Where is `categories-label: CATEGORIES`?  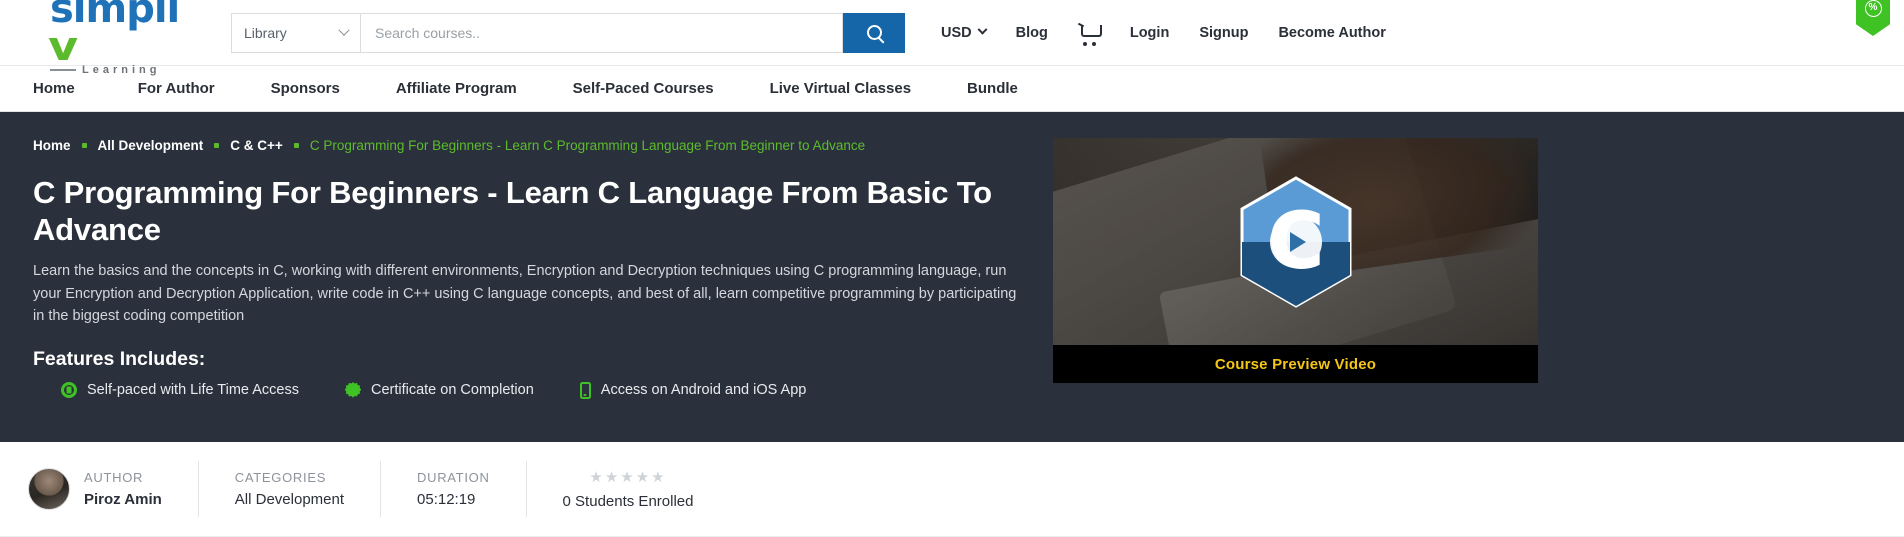 categories-label: CATEGORIES is located at coordinates (280, 477).